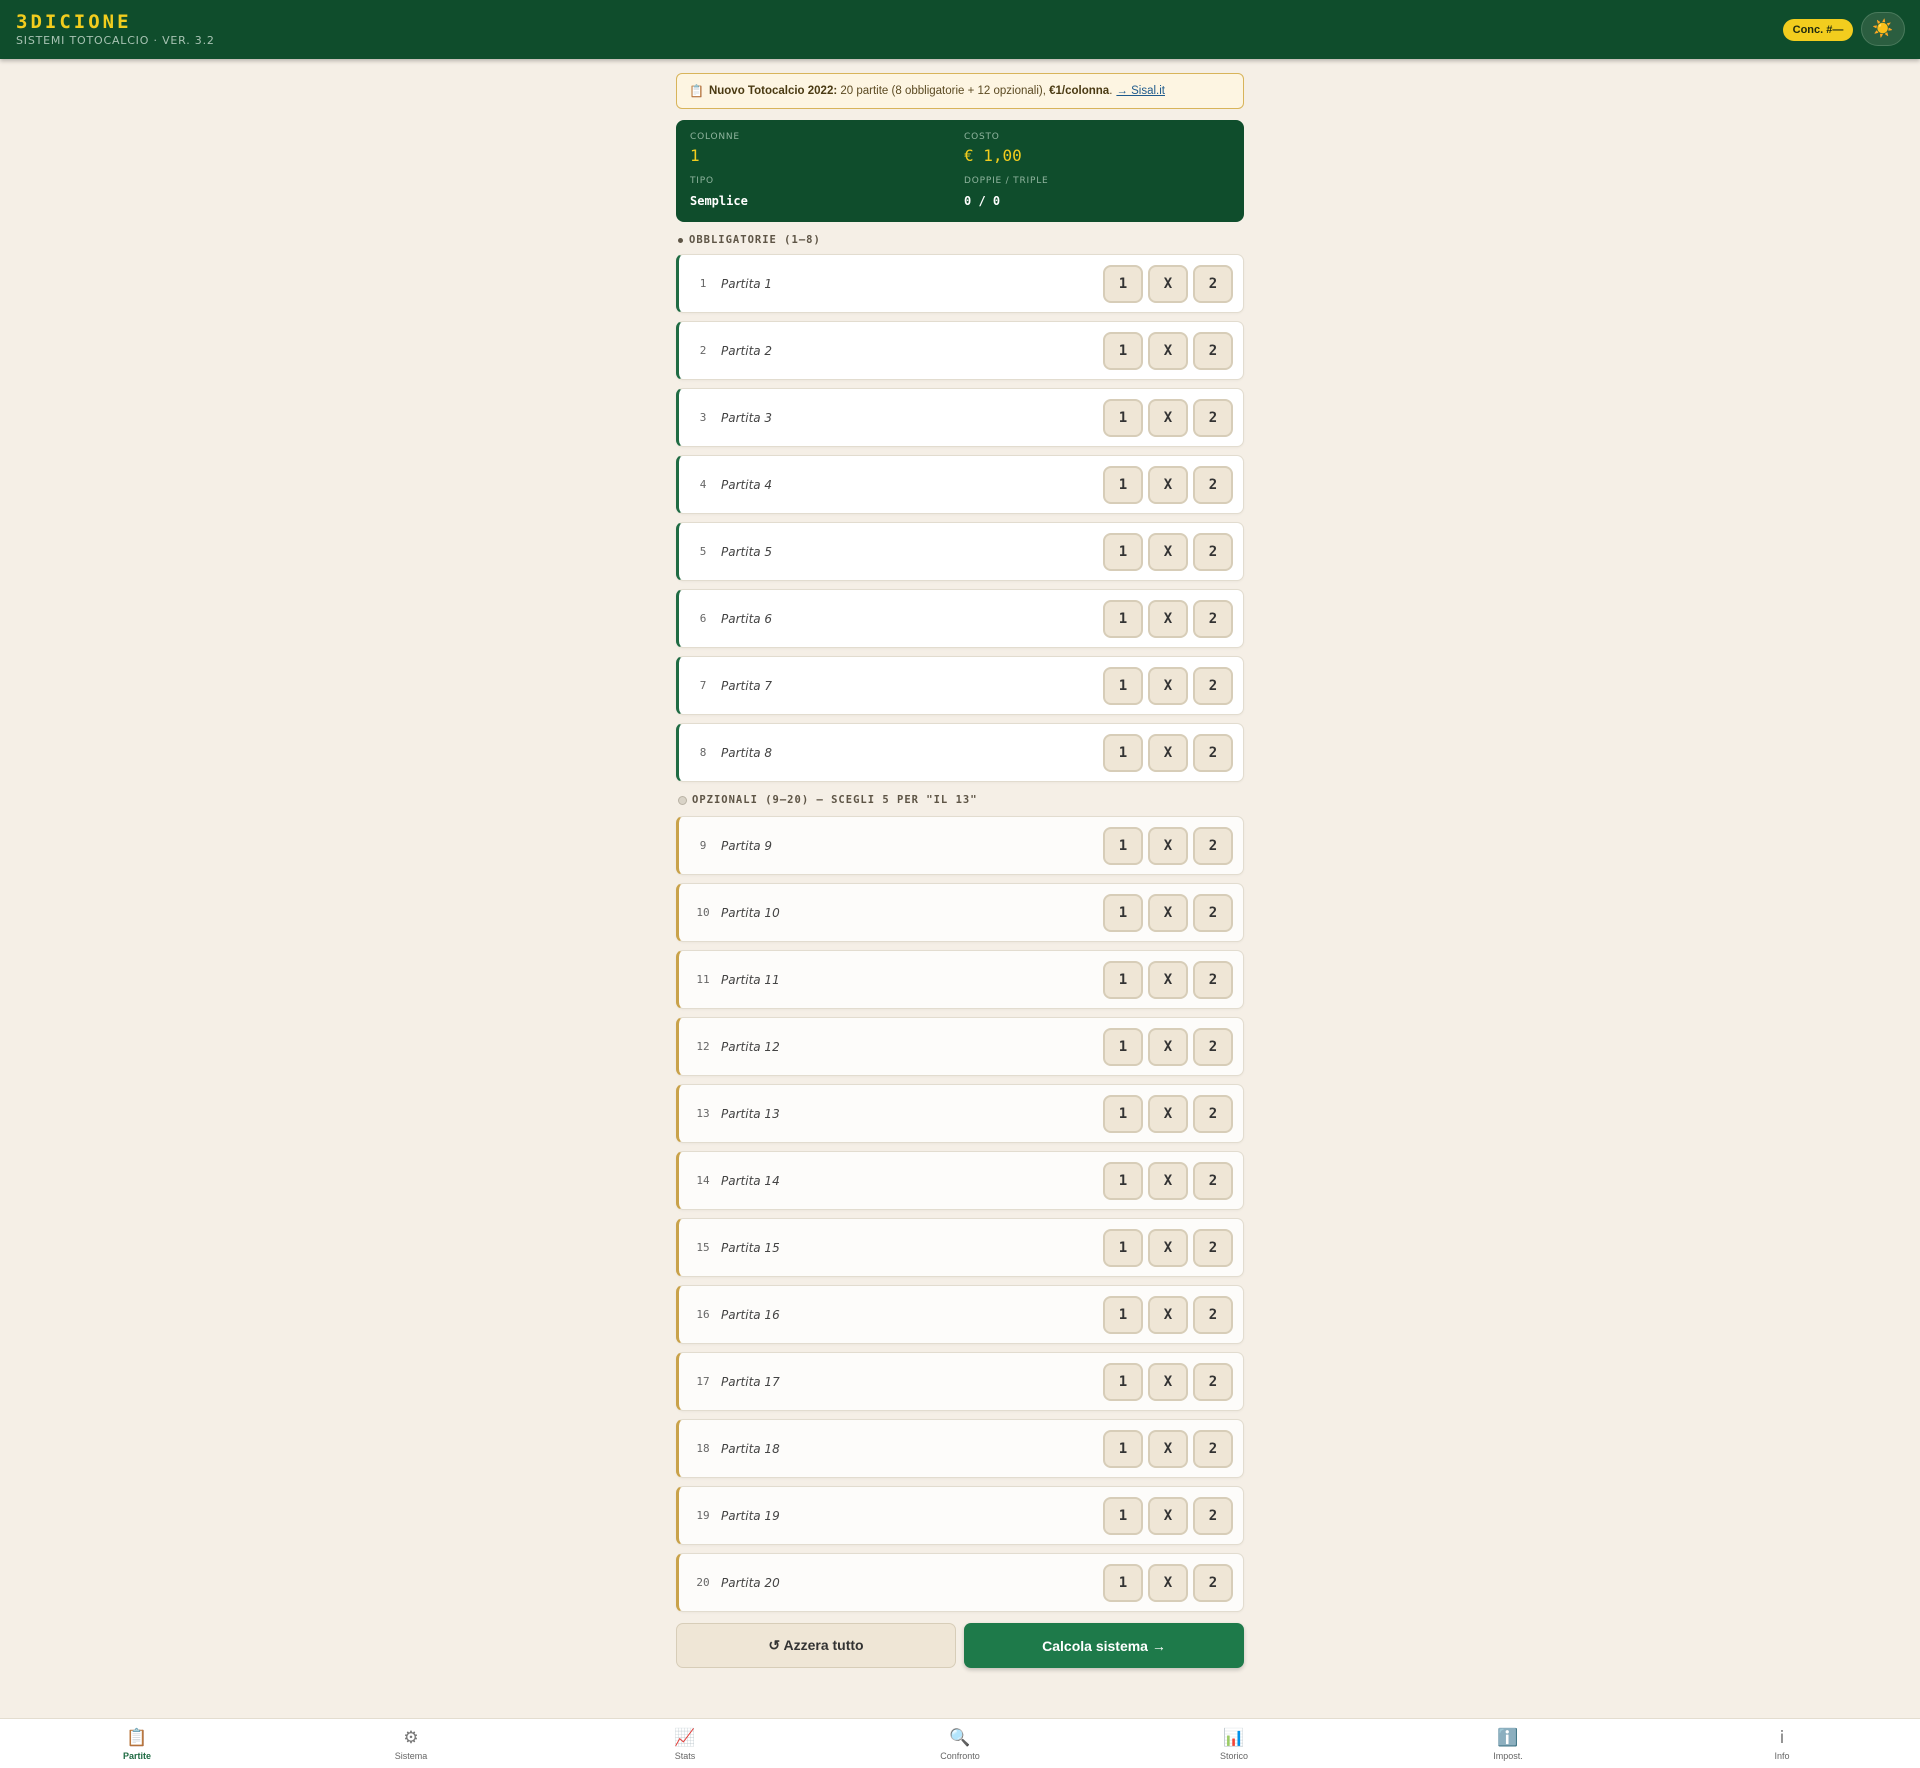 The width and height of the screenshot is (1920, 1768). Describe the element at coordinates (1782, 1743) in the screenshot. I see `nav-item-info: i Info` at that location.